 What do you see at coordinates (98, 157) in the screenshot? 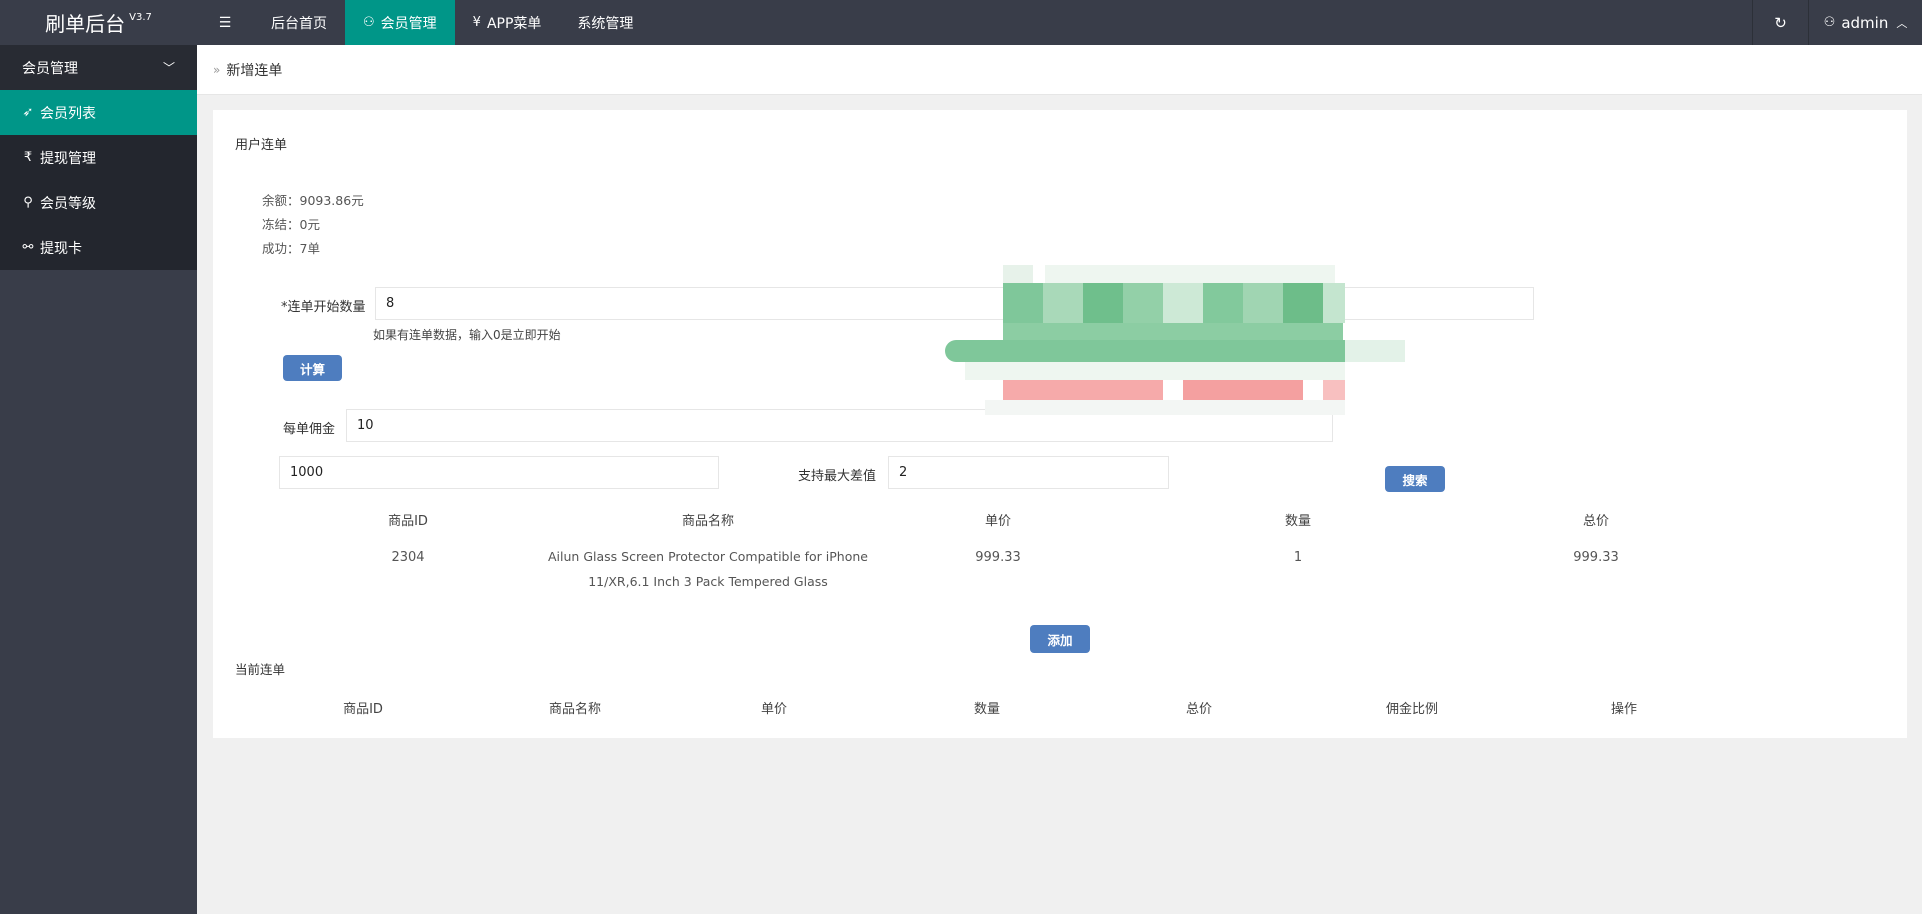
I see `sidebar-item-withdraw: ₹ 提现管理` at bounding box center [98, 157].